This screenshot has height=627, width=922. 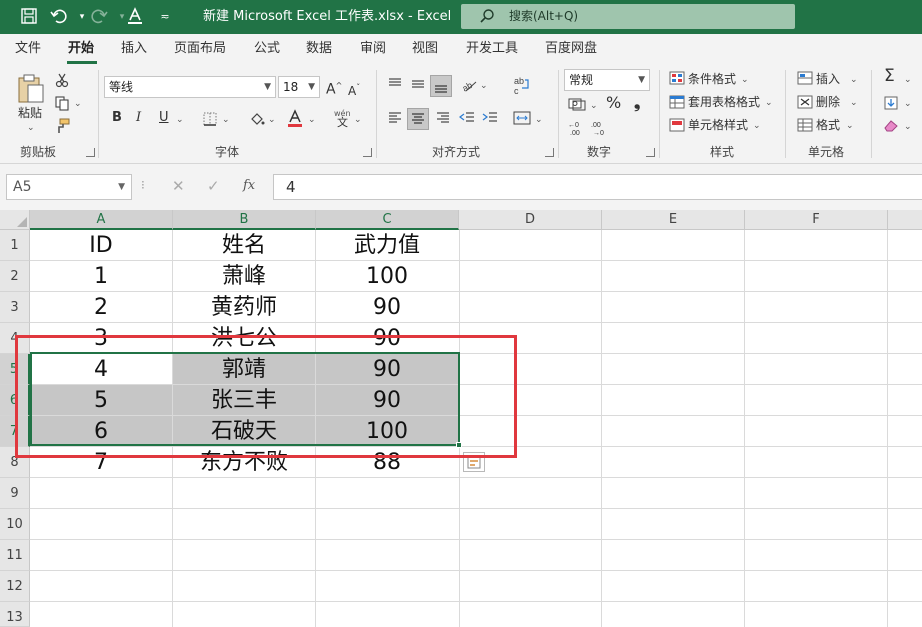 I want to click on decrease-decimal-icon: .00→0, so click(x=600, y=128).